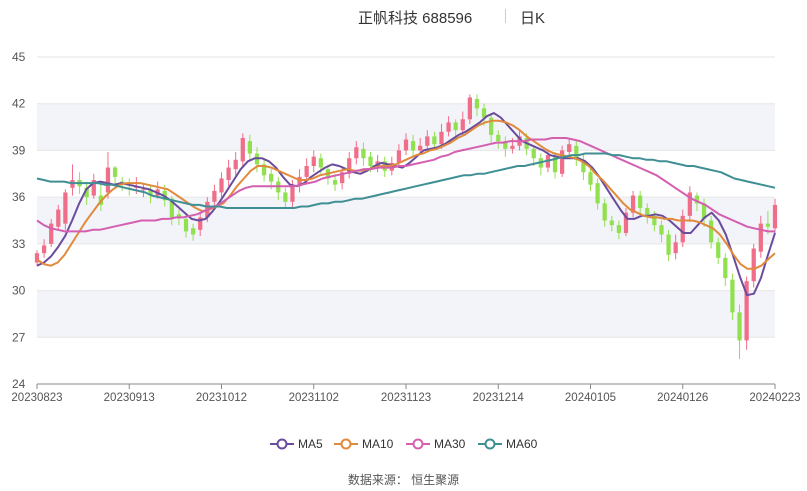 This screenshot has width=807, height=491. What do you see at coordinates (129, 398) in the screenshot?
I see `x-tick-label: 20230913` at bounding box center [129, 398].